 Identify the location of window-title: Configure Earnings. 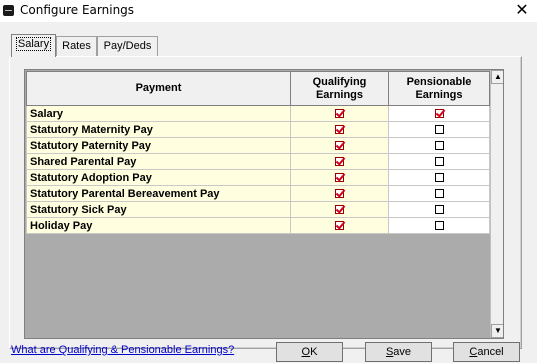
(77, 10).